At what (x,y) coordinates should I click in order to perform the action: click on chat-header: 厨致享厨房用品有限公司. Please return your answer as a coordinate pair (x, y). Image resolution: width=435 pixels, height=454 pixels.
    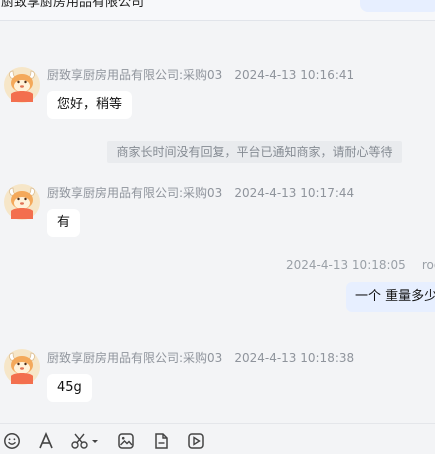
    Looking at the image, I should click on (217, 10).